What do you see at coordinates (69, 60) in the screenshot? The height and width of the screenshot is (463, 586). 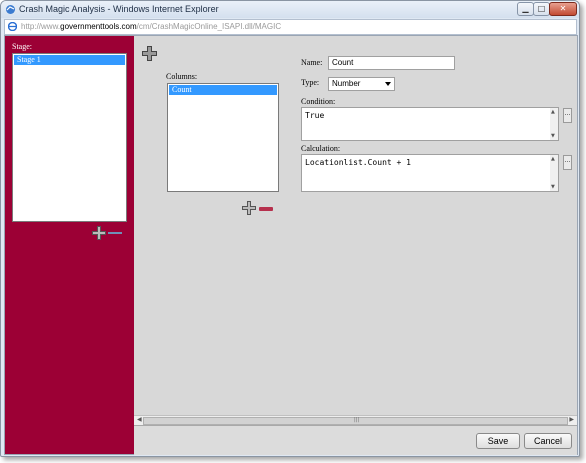 I see `stage-list-item: Stage 1` at bounding box center [69, 60].